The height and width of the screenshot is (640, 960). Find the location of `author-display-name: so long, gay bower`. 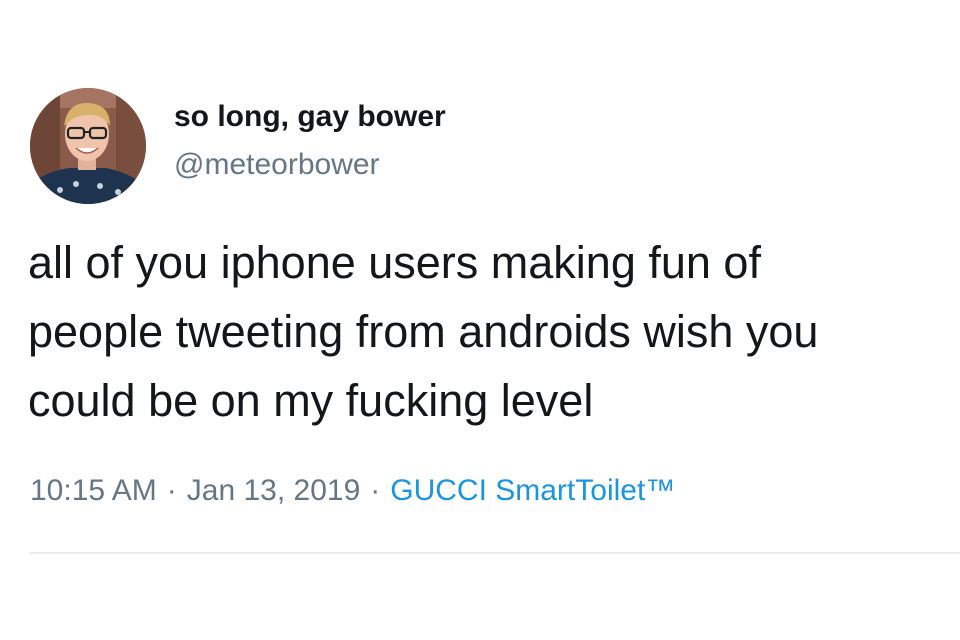

author-display-name: so long, gay bower is located at coordinates (310, 117).